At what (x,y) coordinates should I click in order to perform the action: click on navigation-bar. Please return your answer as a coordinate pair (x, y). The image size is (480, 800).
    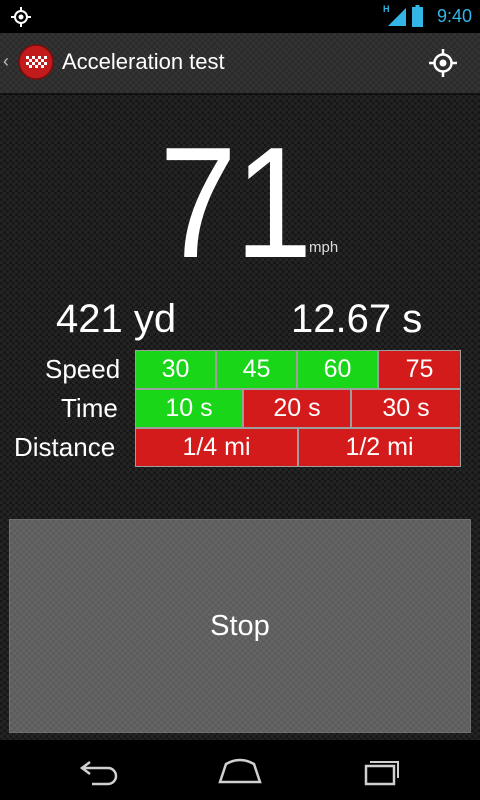
    Looking at the image, I should click on (240, 770).